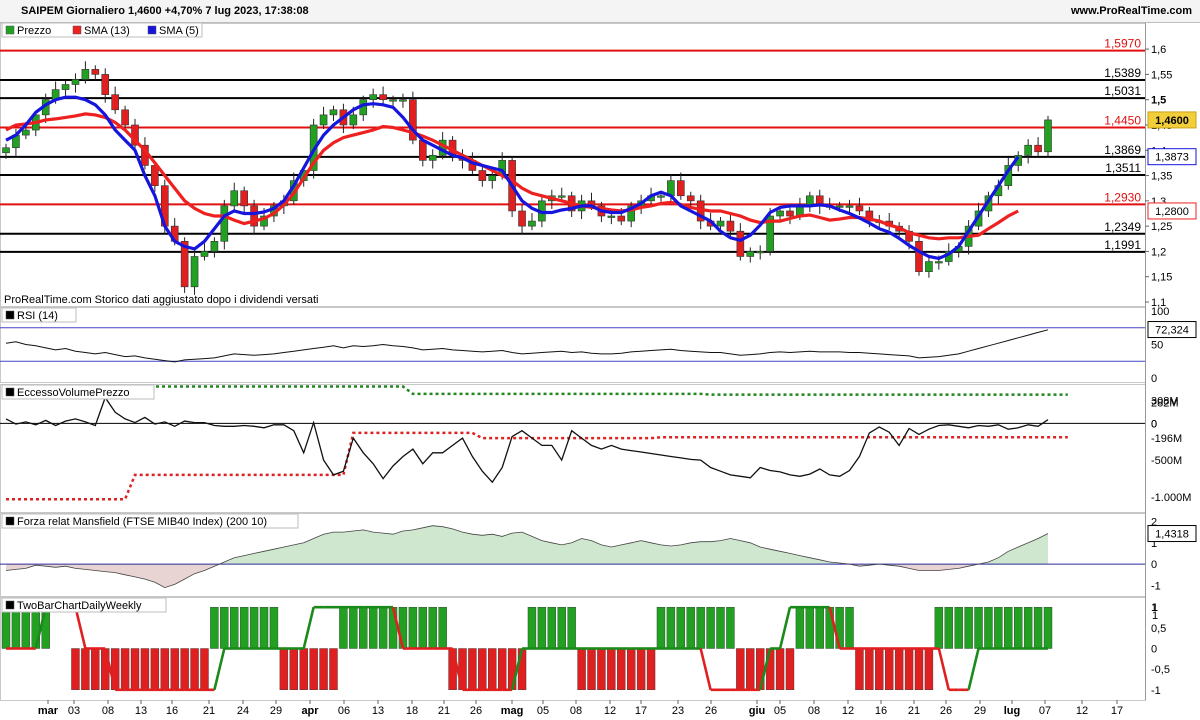 The image size is (1200, 720). Describe the element at coordinates (1154, 650) in the screenshot. I see `twobar-tick-label: 0` at that location.